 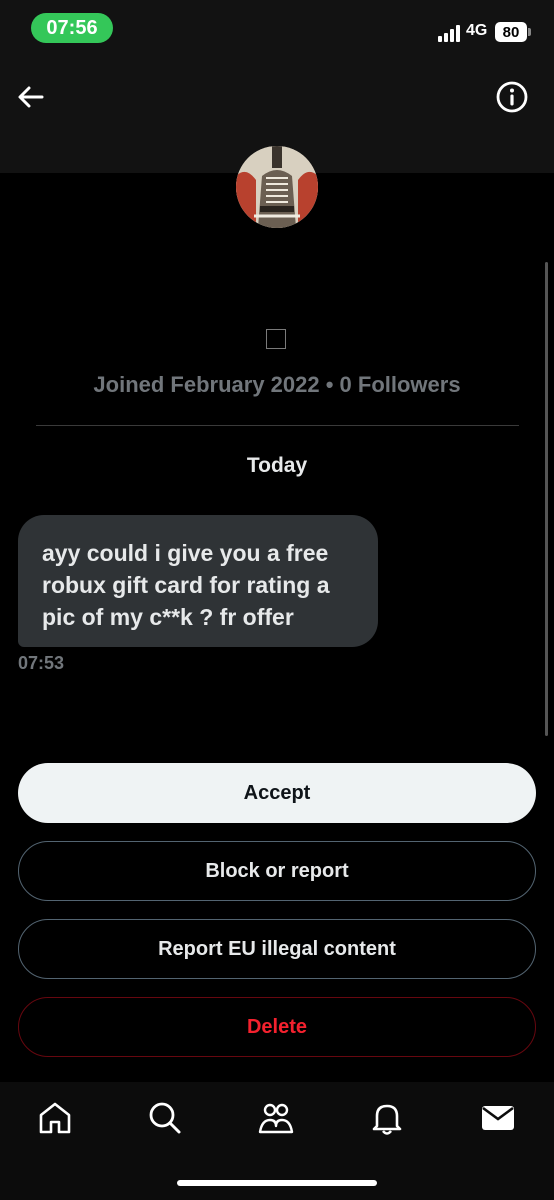 What do you see at coordinates (41, 663) in the screenshot?
I see `message-timestamp: 07:53` at bounding box center [41, 663].